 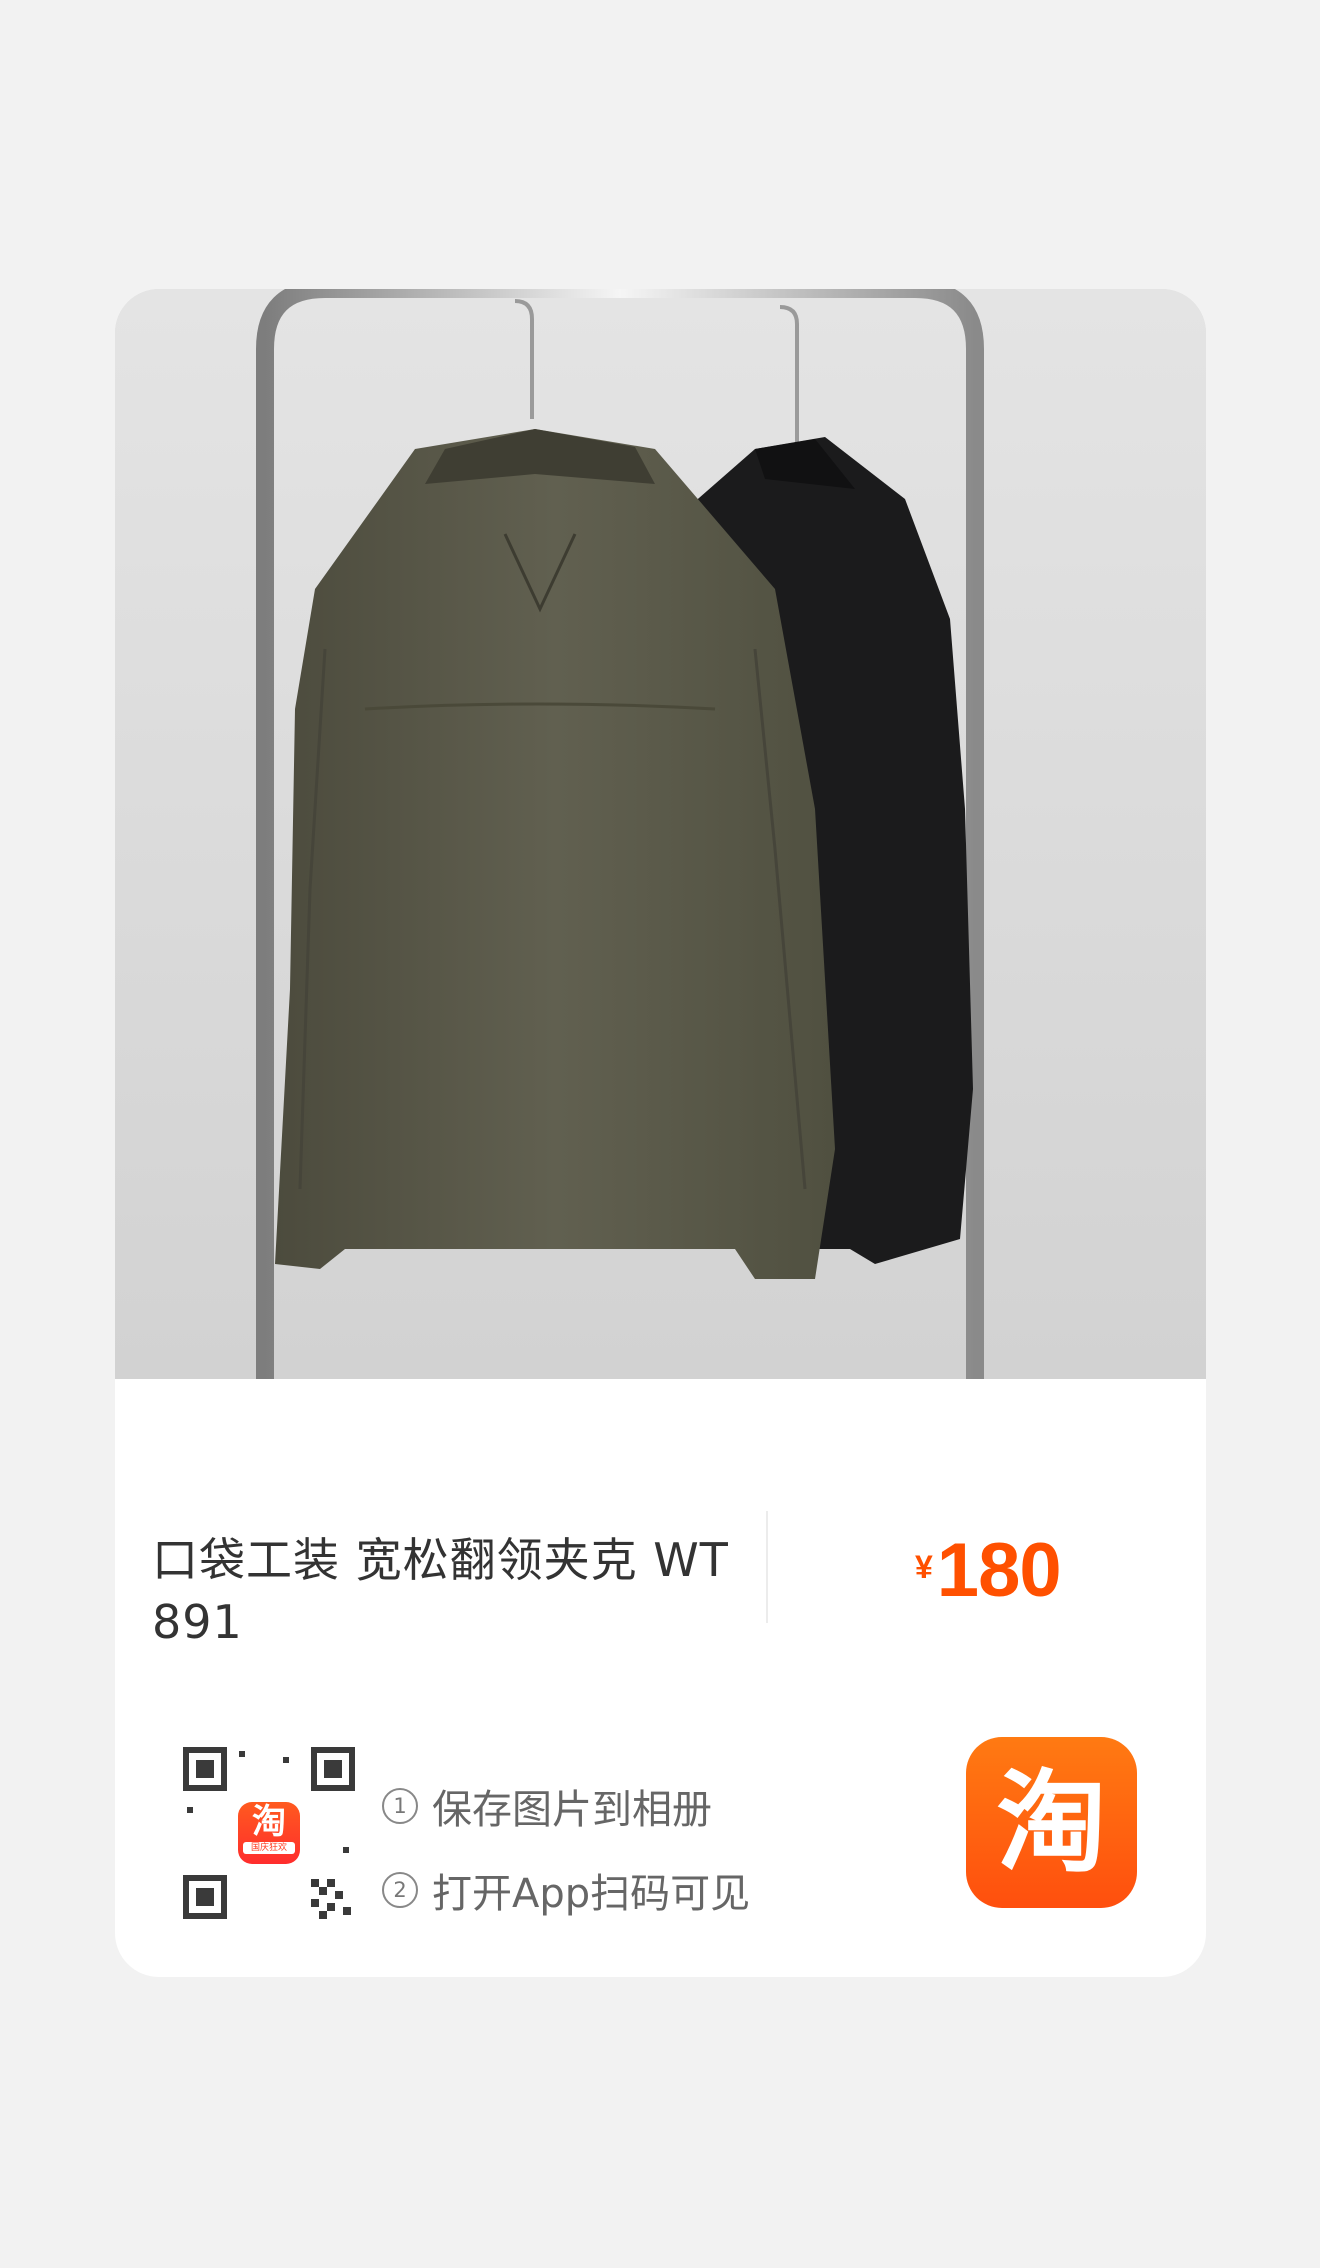 What do you see at coordinates (924, 1567) in the screenshot?
I see `price-currency-symbol: ¥` at bounding box center [924, 1567].